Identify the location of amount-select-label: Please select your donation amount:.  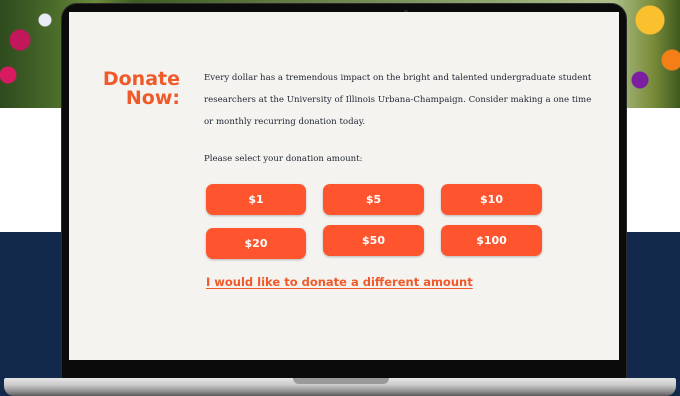
(283, 159).